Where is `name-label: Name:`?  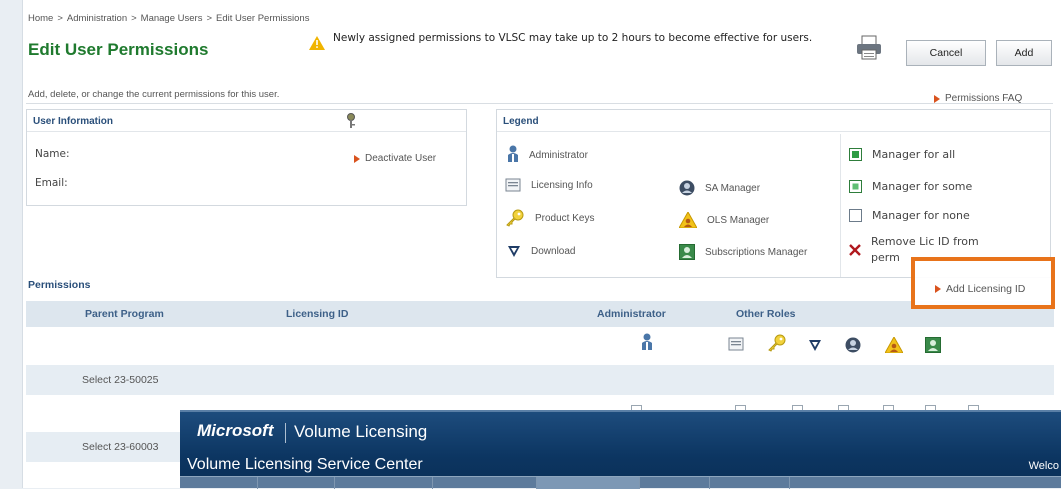
name-label: Name: is located at coordinates (52, 154).